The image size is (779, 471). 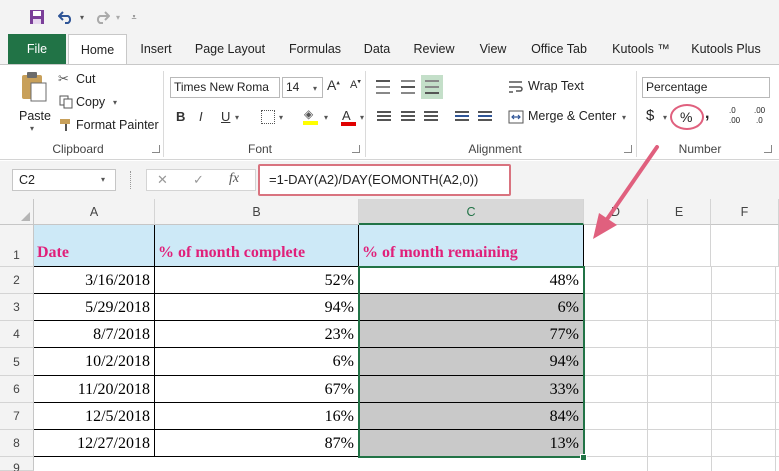 I want to click on column-header-a: A, so click(x=94, y=212).